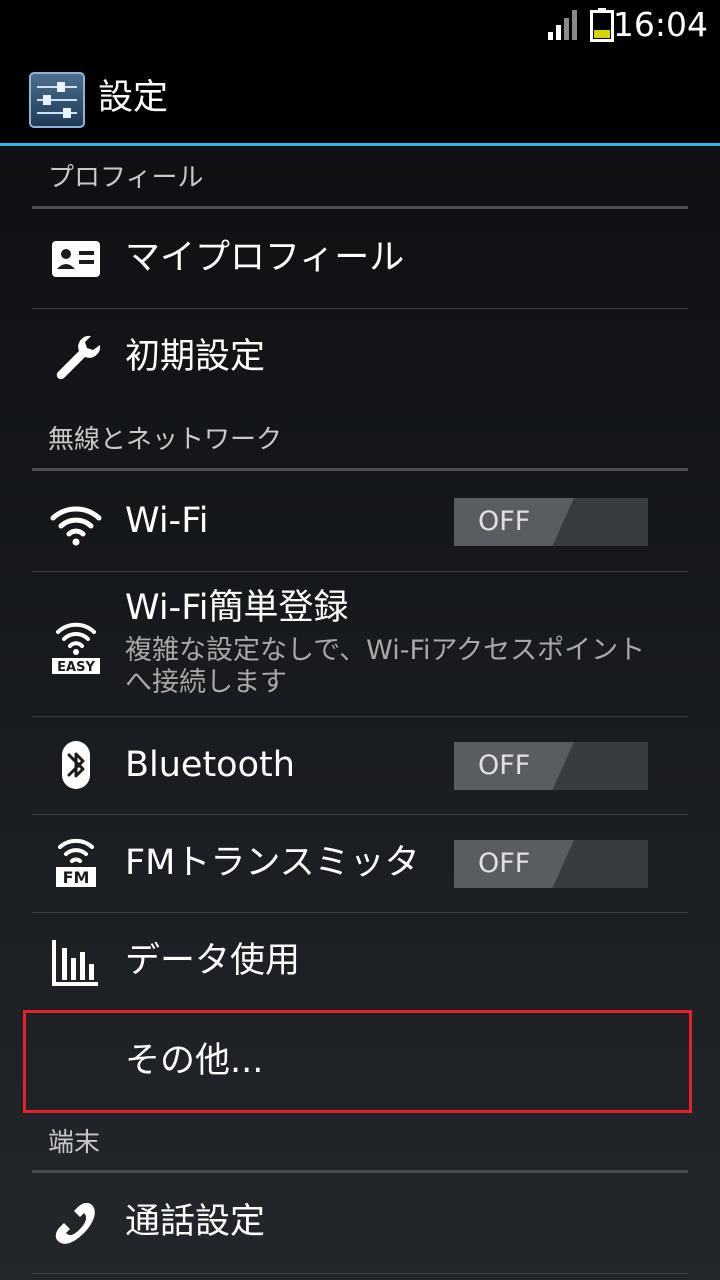  I want to click on wrench-icon, so click(78, 357).